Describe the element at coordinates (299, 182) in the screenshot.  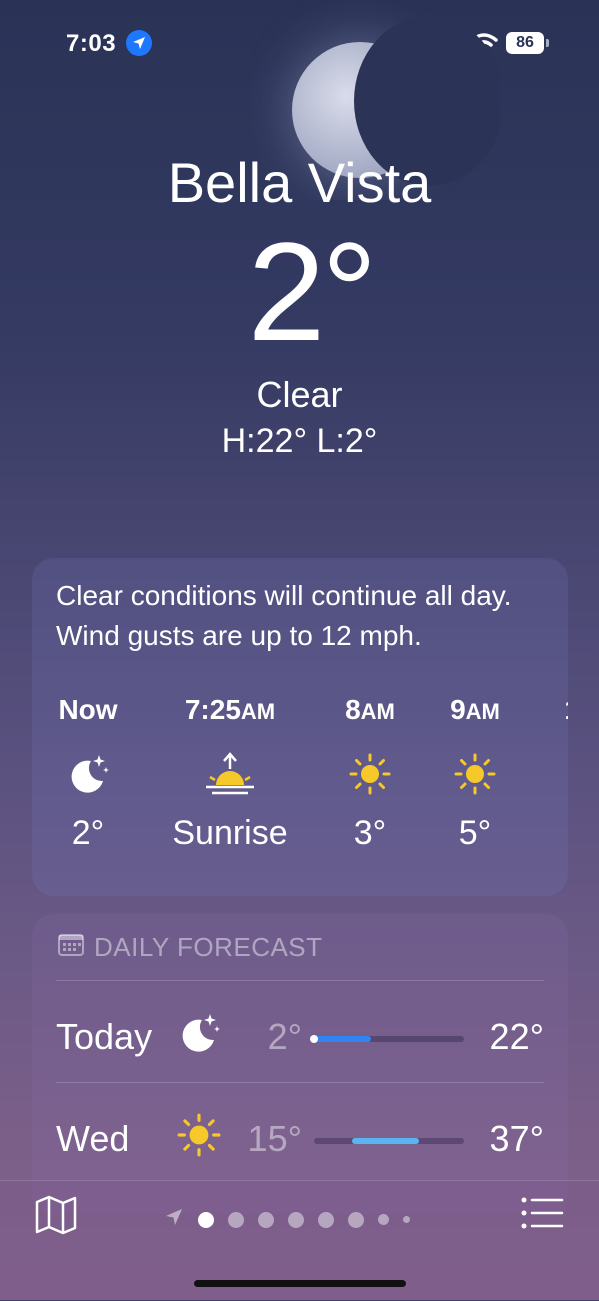
I see `city-name: Bella Vista` at that location.